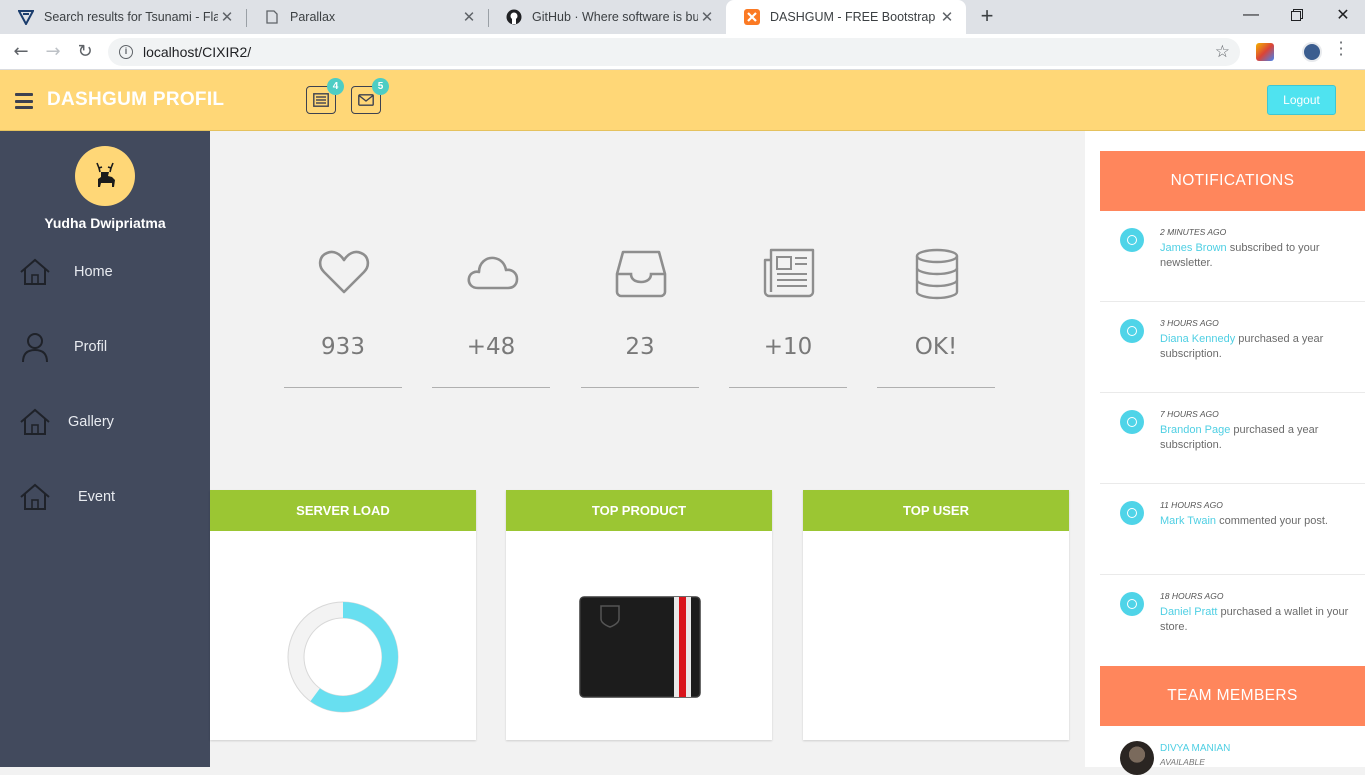 The height and width of the screenshot is (775, 1365). I want to click on tab-title: DASHGUM - FREE Bootstrap Adm, so click(854, 17).